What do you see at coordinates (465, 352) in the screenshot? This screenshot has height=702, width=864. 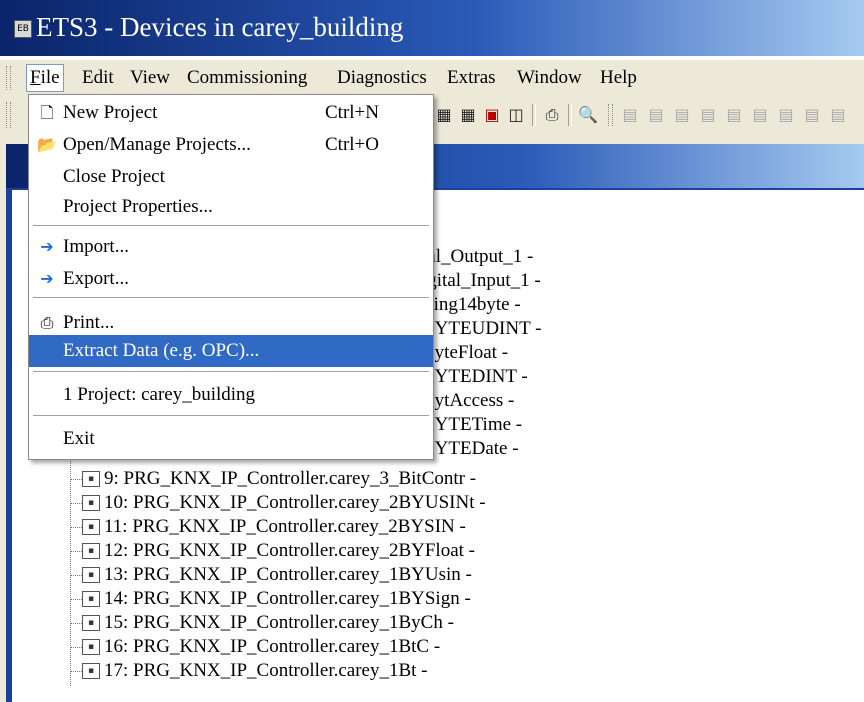 I see `tree-row-label: ByteFloat -` at bounding box center [465, 352].